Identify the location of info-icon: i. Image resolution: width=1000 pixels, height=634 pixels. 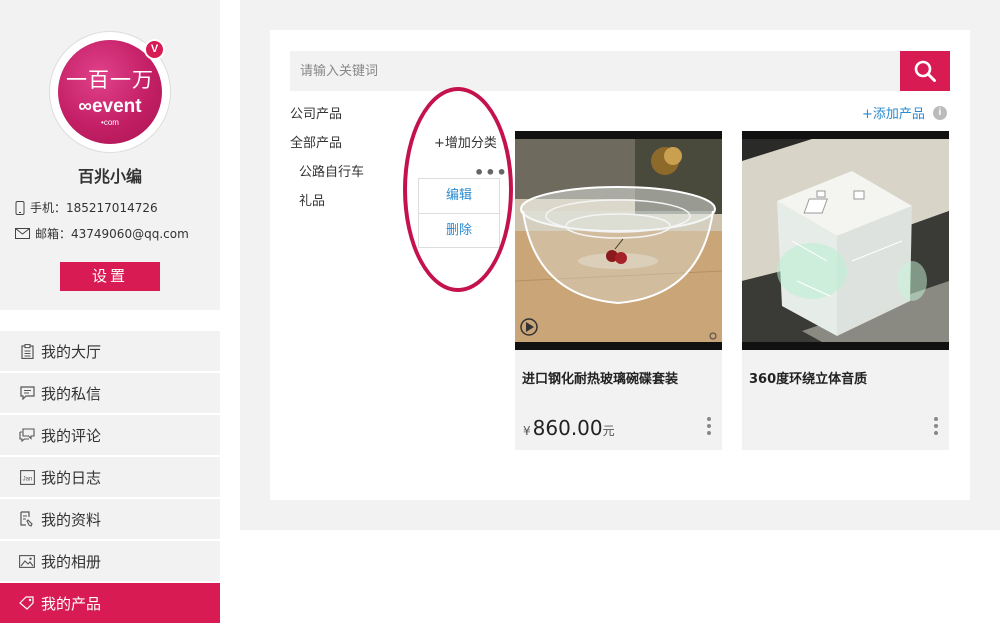
(939, 112).